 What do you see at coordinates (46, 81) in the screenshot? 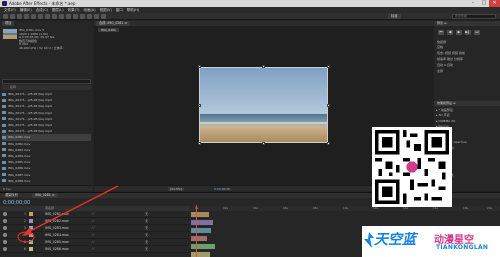
I see `project-search-input` at bounding box center [46, 81].